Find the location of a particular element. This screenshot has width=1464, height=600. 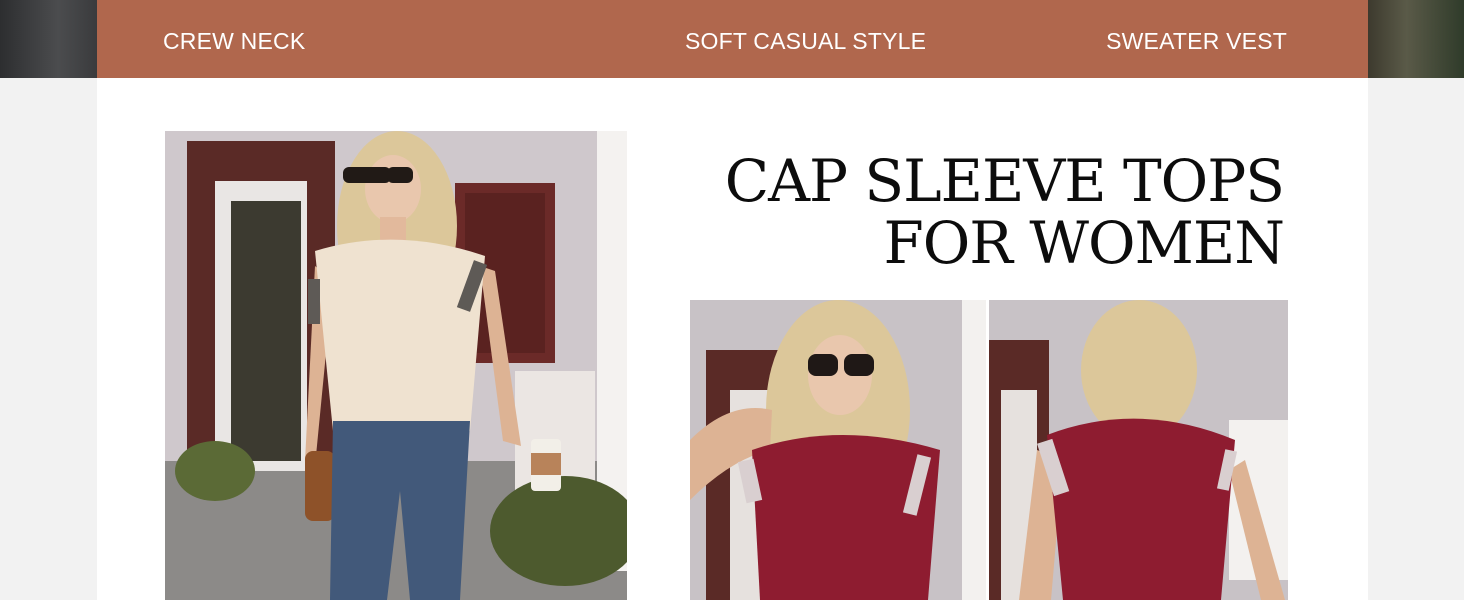

model-photo-burgundy-front is located at coordinates (838, 450).